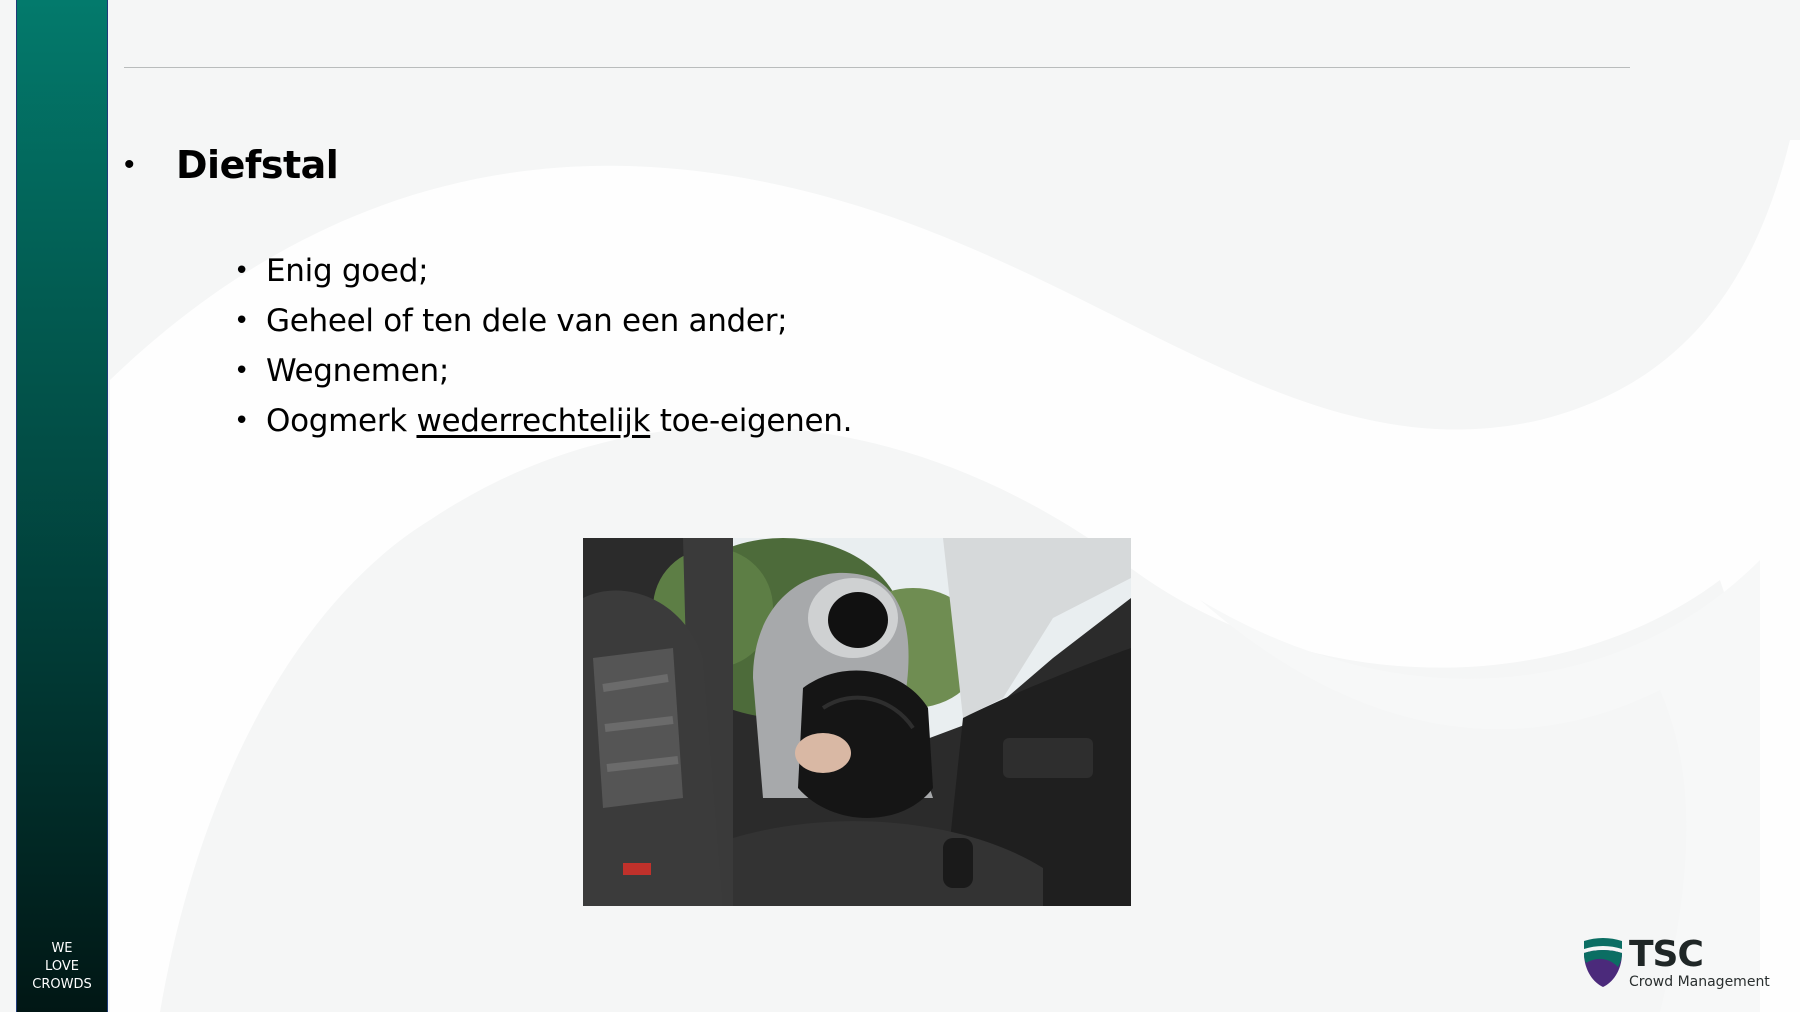 Image resolution: width=1800 pixels, height=1012 pixels. Describe the element at coordinates (527, 321) in the screenshot. I see `list-item-text: Geheel of ten dele van een ander;` at that location.